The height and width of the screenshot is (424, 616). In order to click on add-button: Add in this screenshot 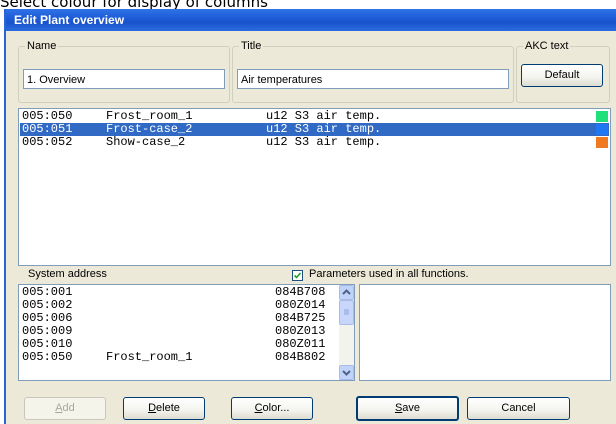, I will do `click(65, 408)`.